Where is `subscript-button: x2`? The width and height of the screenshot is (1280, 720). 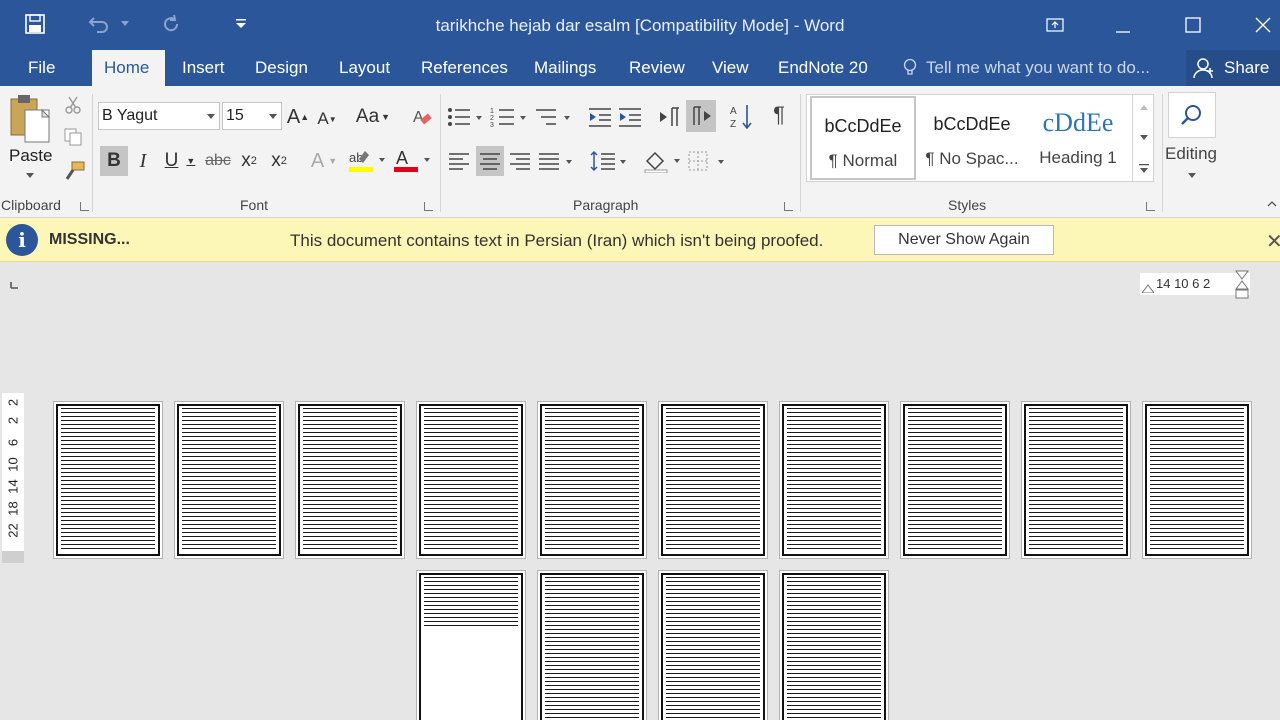
subscript-button: x2 is located at coordinates (249, 161).